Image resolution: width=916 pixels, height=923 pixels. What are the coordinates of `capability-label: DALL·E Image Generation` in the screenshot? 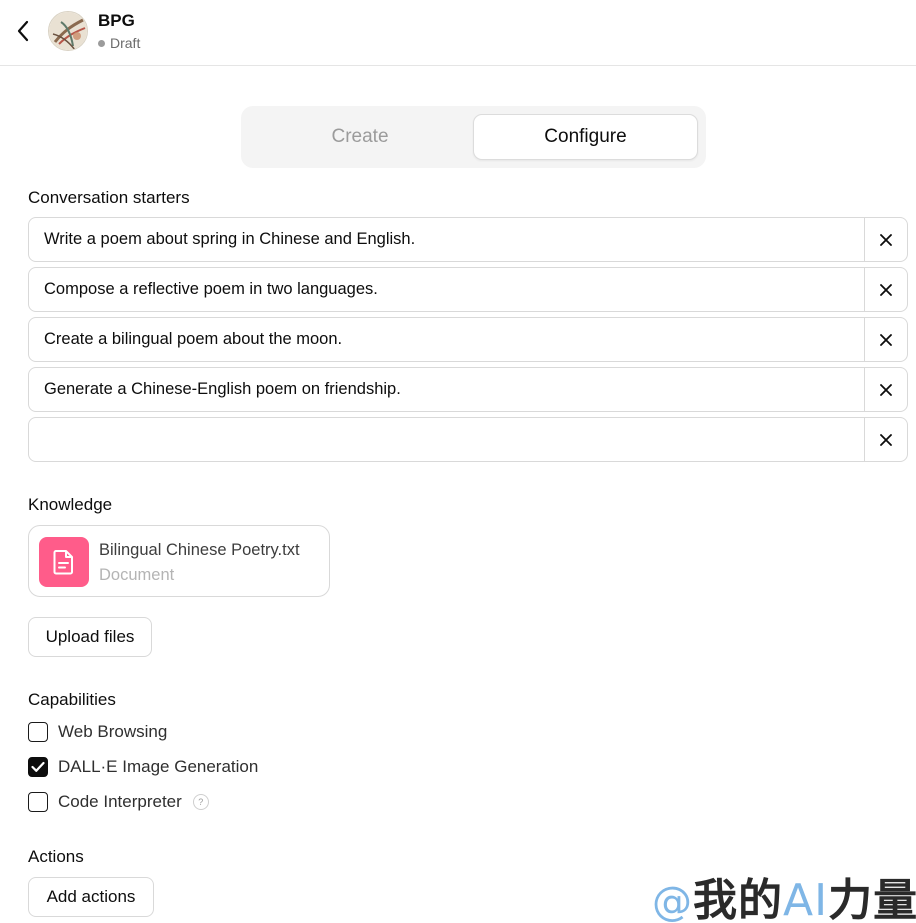 It's located at (158, 766).